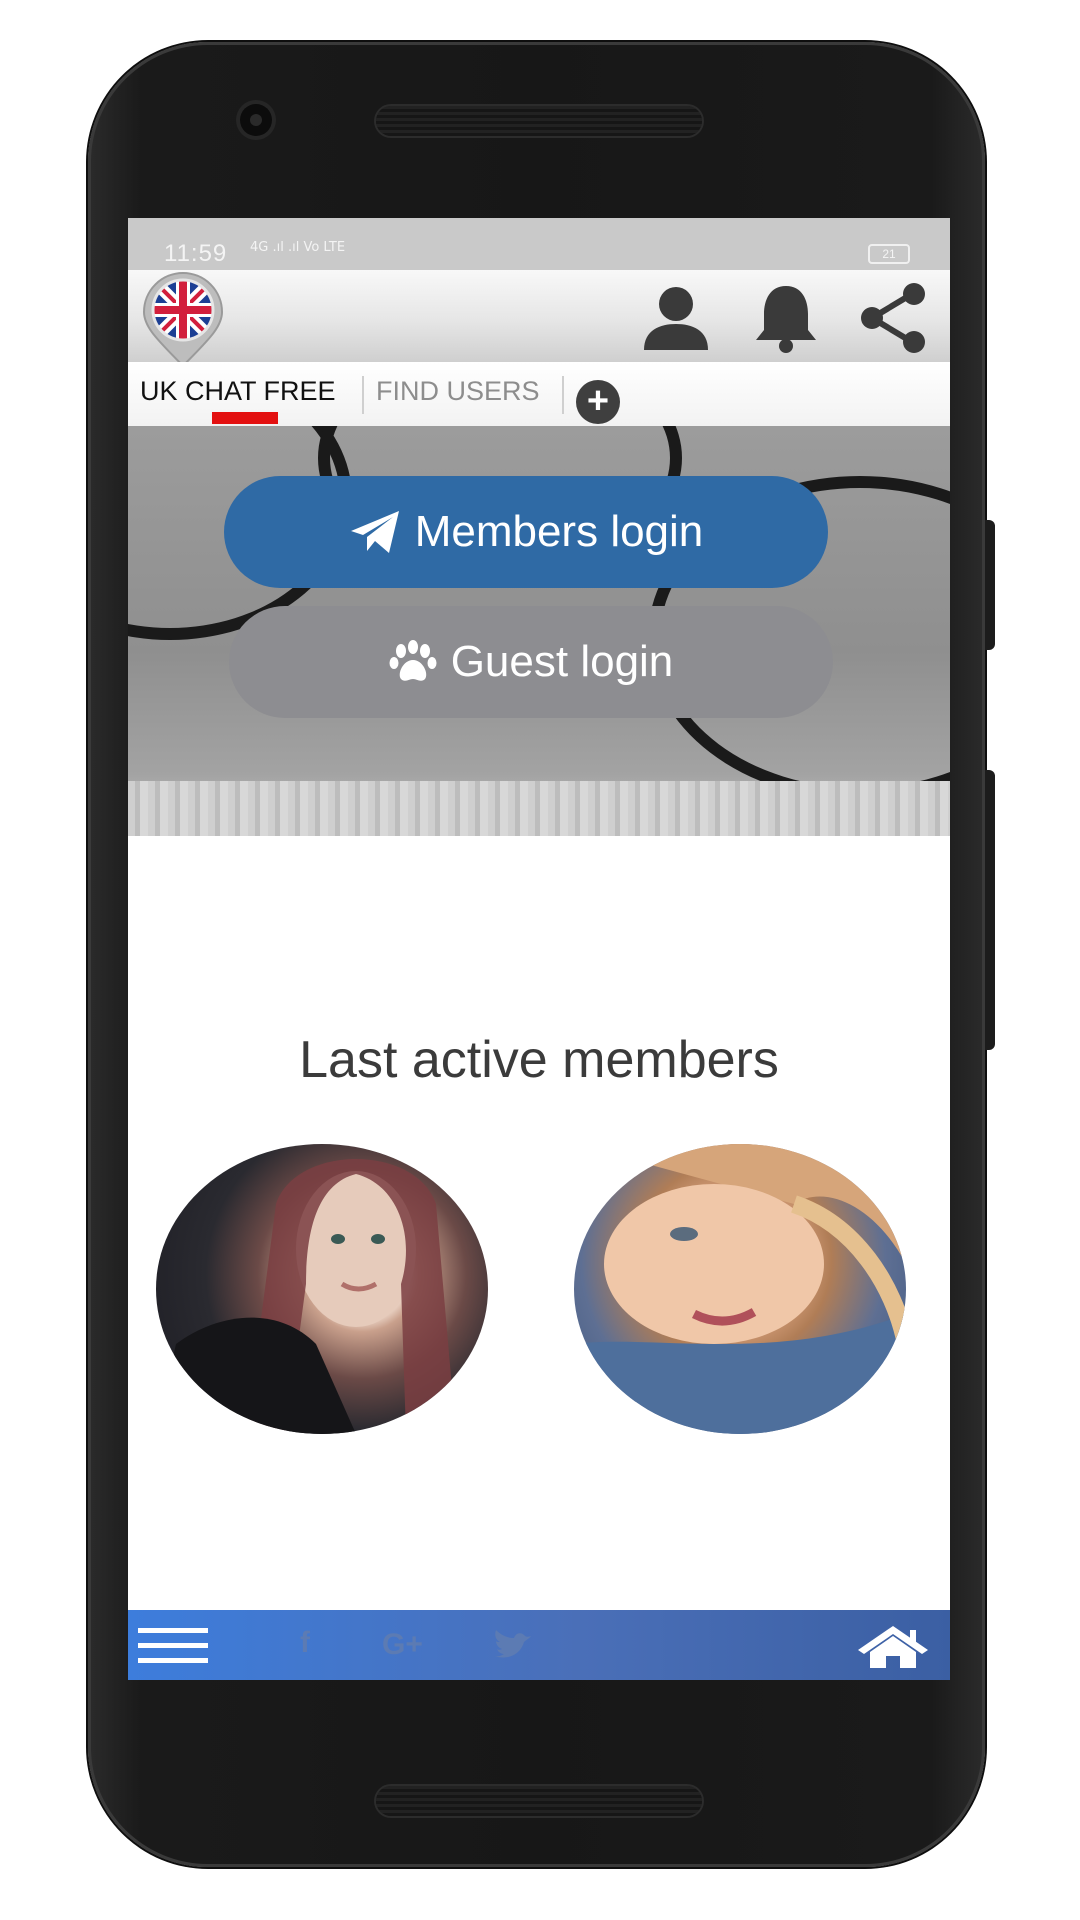  What do you see at coordinates (889, 254) in the screenshot?
I see `battery-indicator: 21` at bounding box center [889, 254].